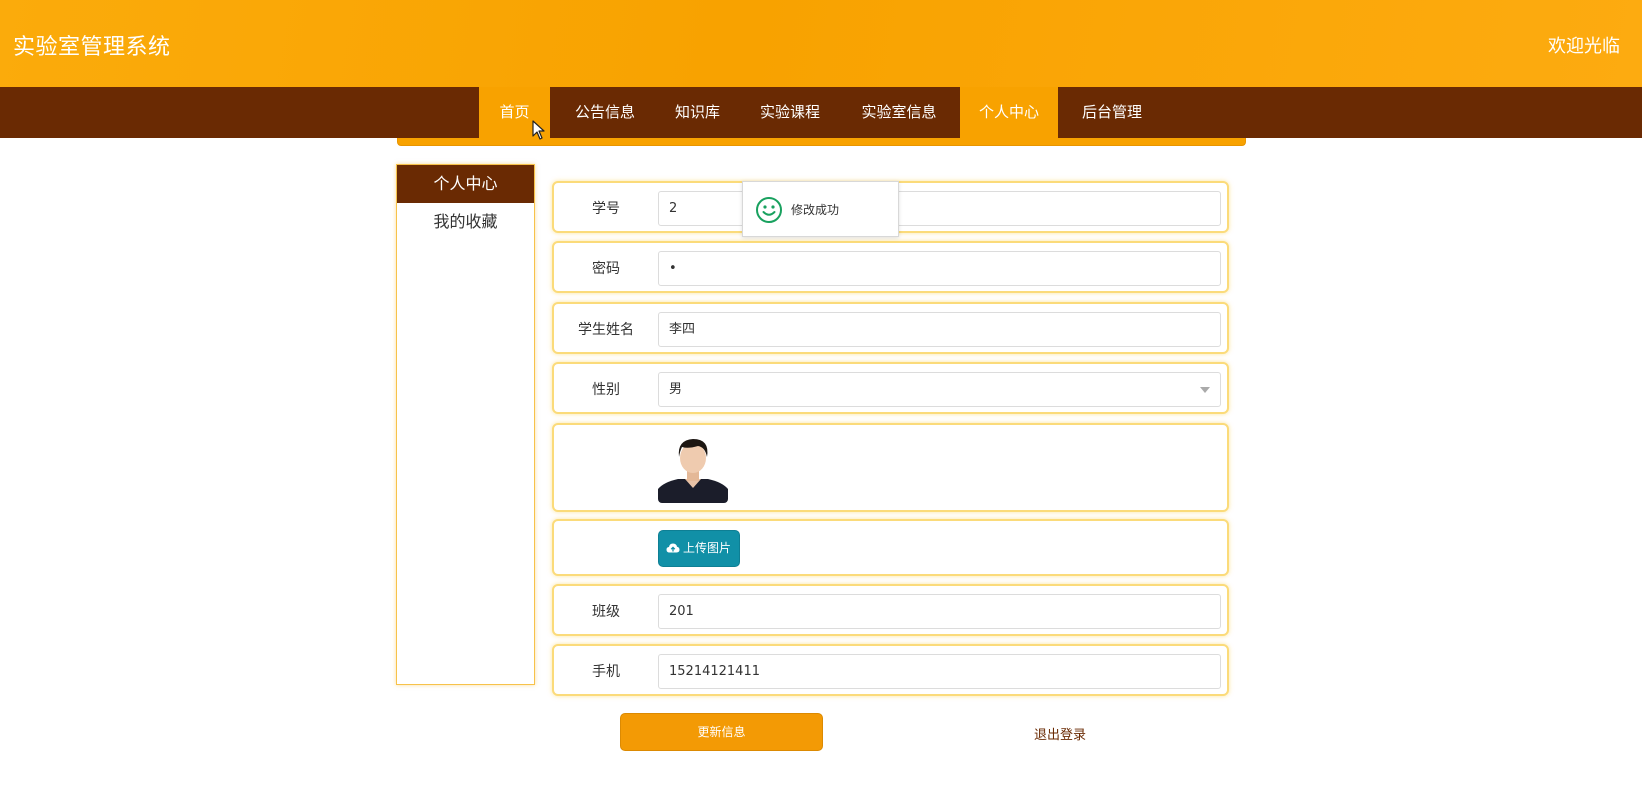 Image resolution: width=1642 pixels, height=798 pixels. Describe the element at coordinates (673, 548) in the screenshot. I see `cloud-upload-icon` at that location.